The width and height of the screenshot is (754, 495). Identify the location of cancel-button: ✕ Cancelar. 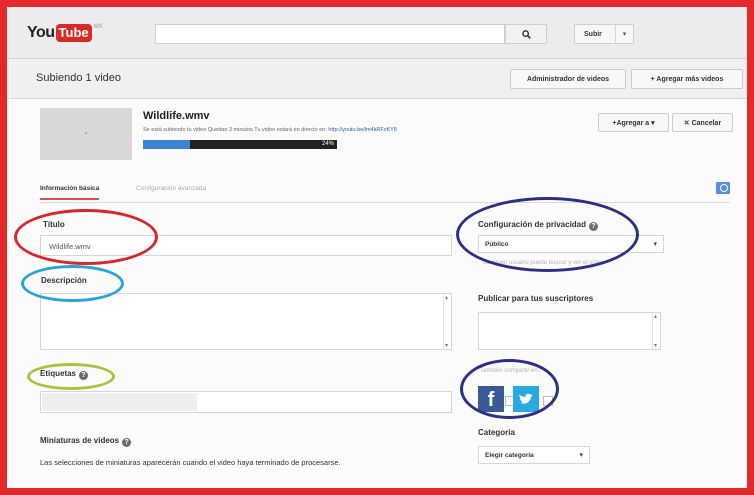
(702, 122).